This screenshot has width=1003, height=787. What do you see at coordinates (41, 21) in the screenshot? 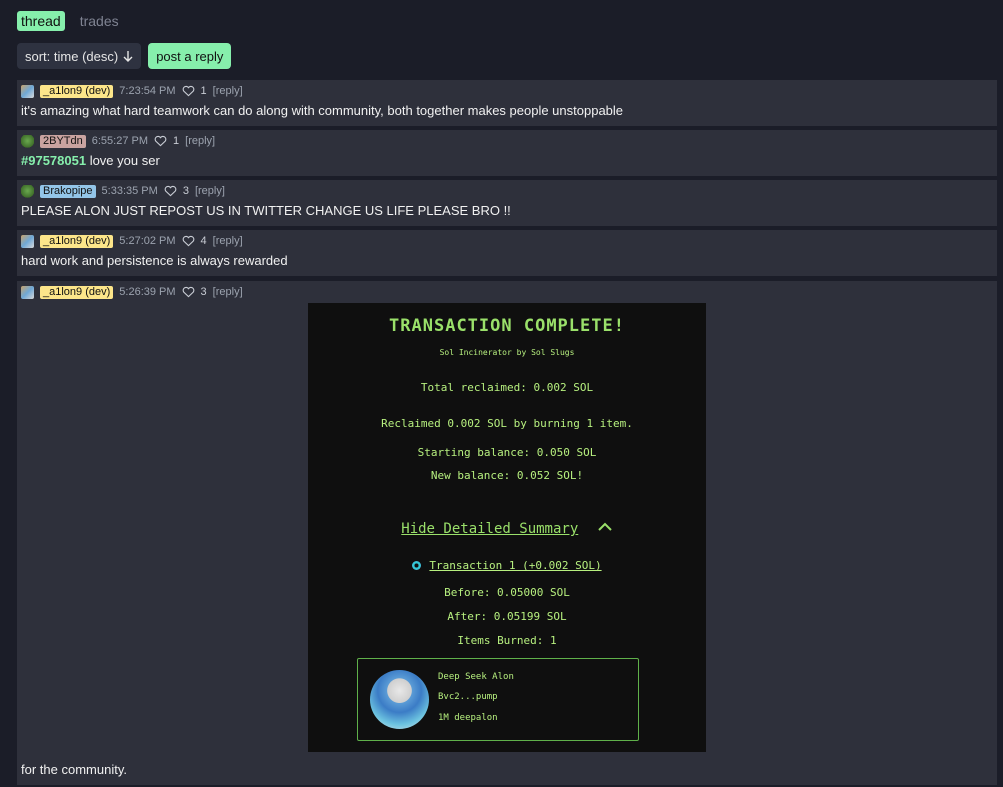
I see `tab-thread: thread` at bounding box center [41, 21].